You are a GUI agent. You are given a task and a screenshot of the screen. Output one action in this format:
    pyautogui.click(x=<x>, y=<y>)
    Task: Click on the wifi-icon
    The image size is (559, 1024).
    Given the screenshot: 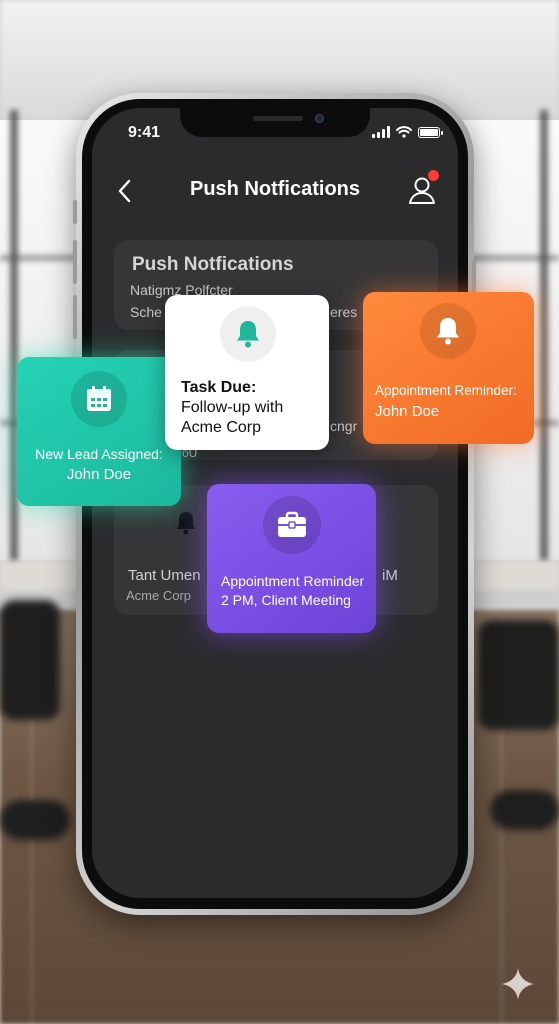 What is the action you would take?
    pyautogui.click(x=404, y=132)
    